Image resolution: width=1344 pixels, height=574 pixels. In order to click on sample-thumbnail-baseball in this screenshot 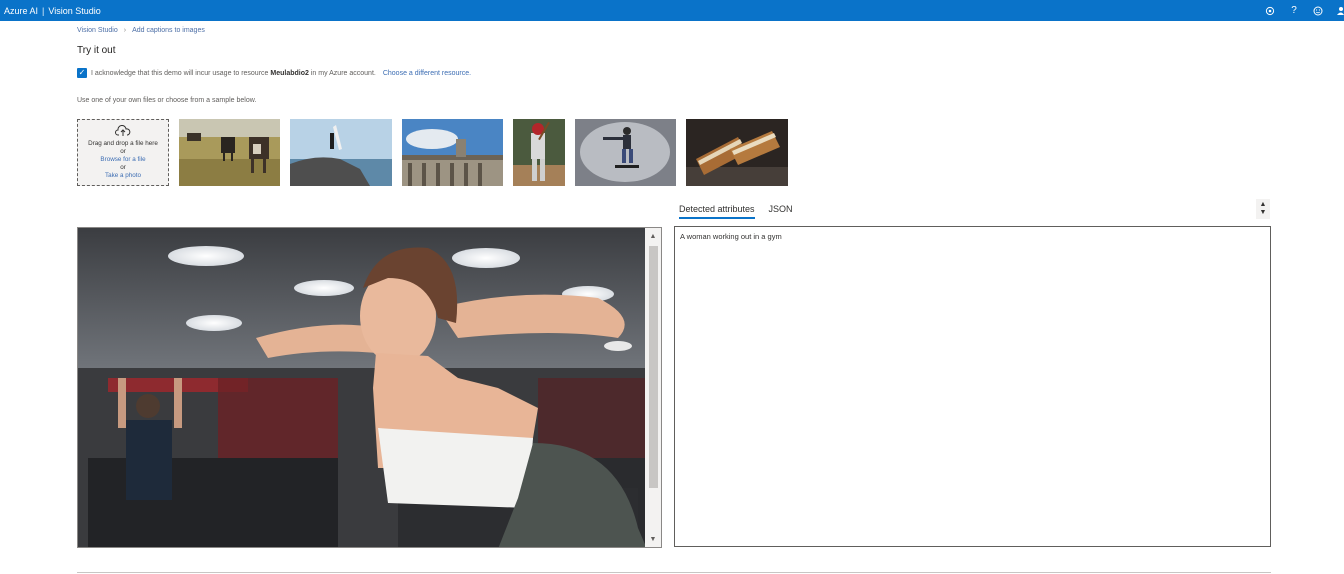, I will do `click(539, 152)`.